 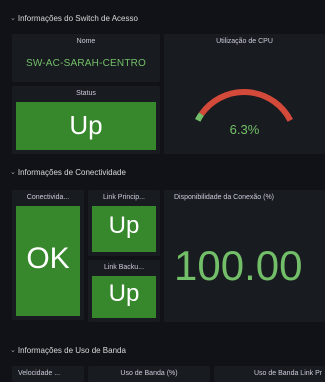 I want to click on switch-name-value: SW-AC-SARAH-CENTRO, so click(x=86, y=63).